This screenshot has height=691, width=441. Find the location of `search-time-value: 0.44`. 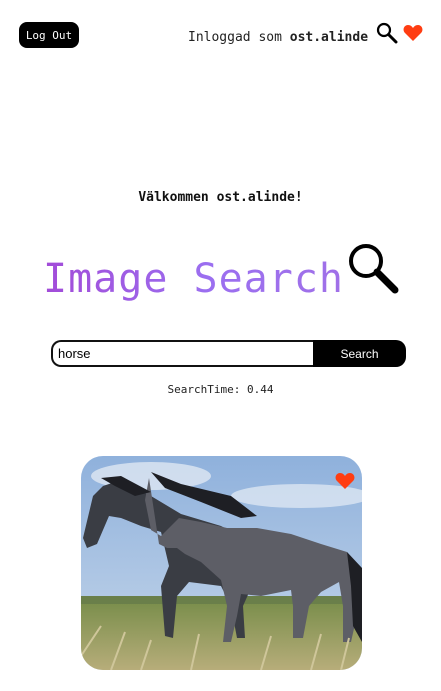

search-time-value: 0.44 is located at coordinates (260, 389).